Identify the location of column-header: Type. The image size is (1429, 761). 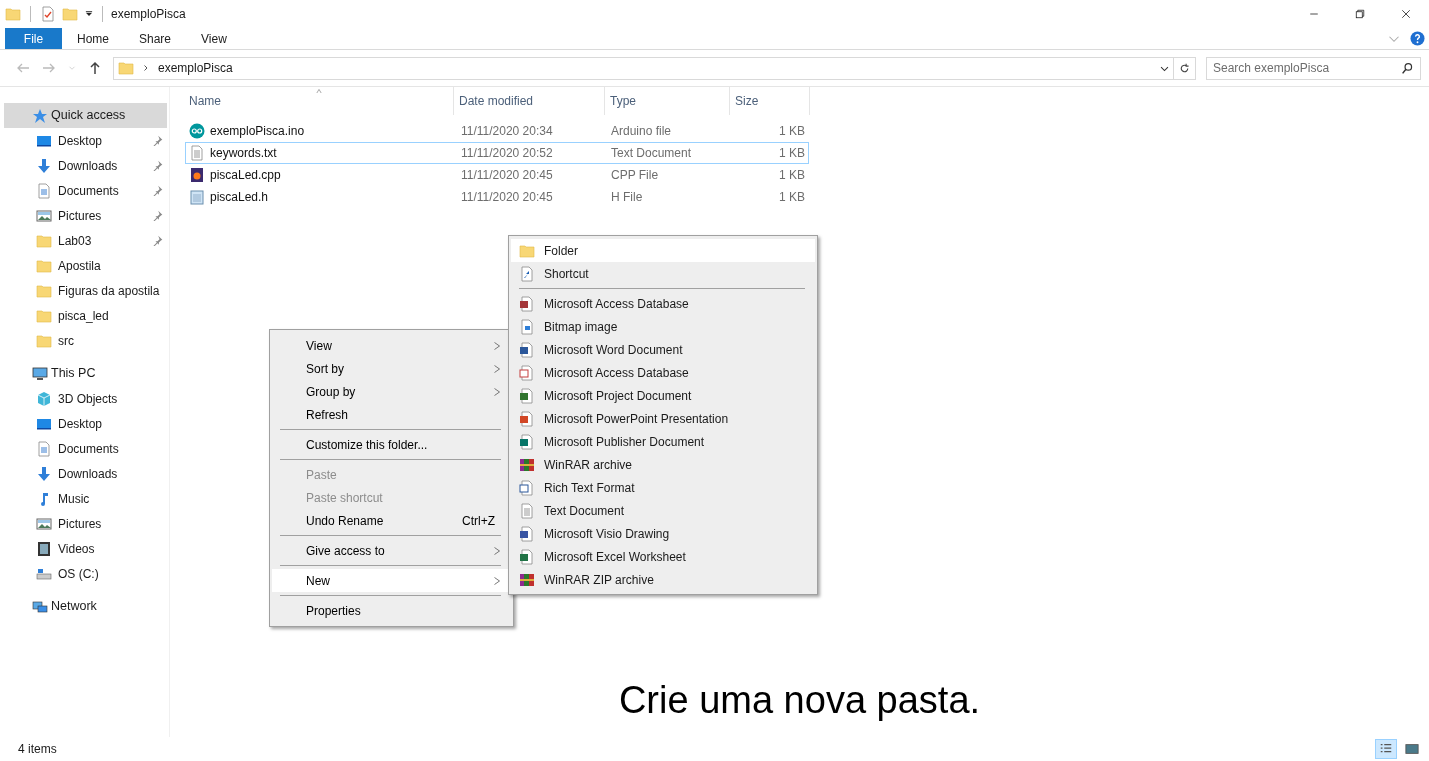
(667, 101).